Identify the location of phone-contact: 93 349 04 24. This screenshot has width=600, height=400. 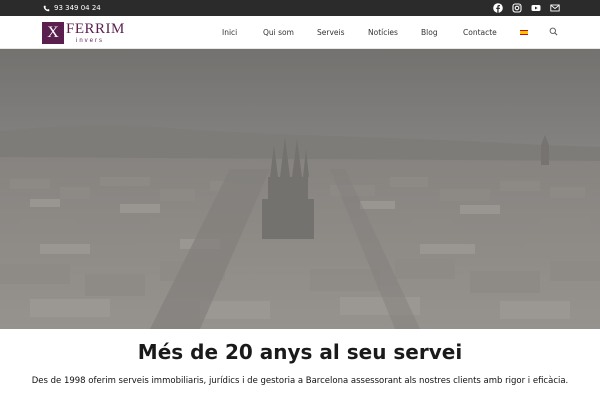
(72, 8).